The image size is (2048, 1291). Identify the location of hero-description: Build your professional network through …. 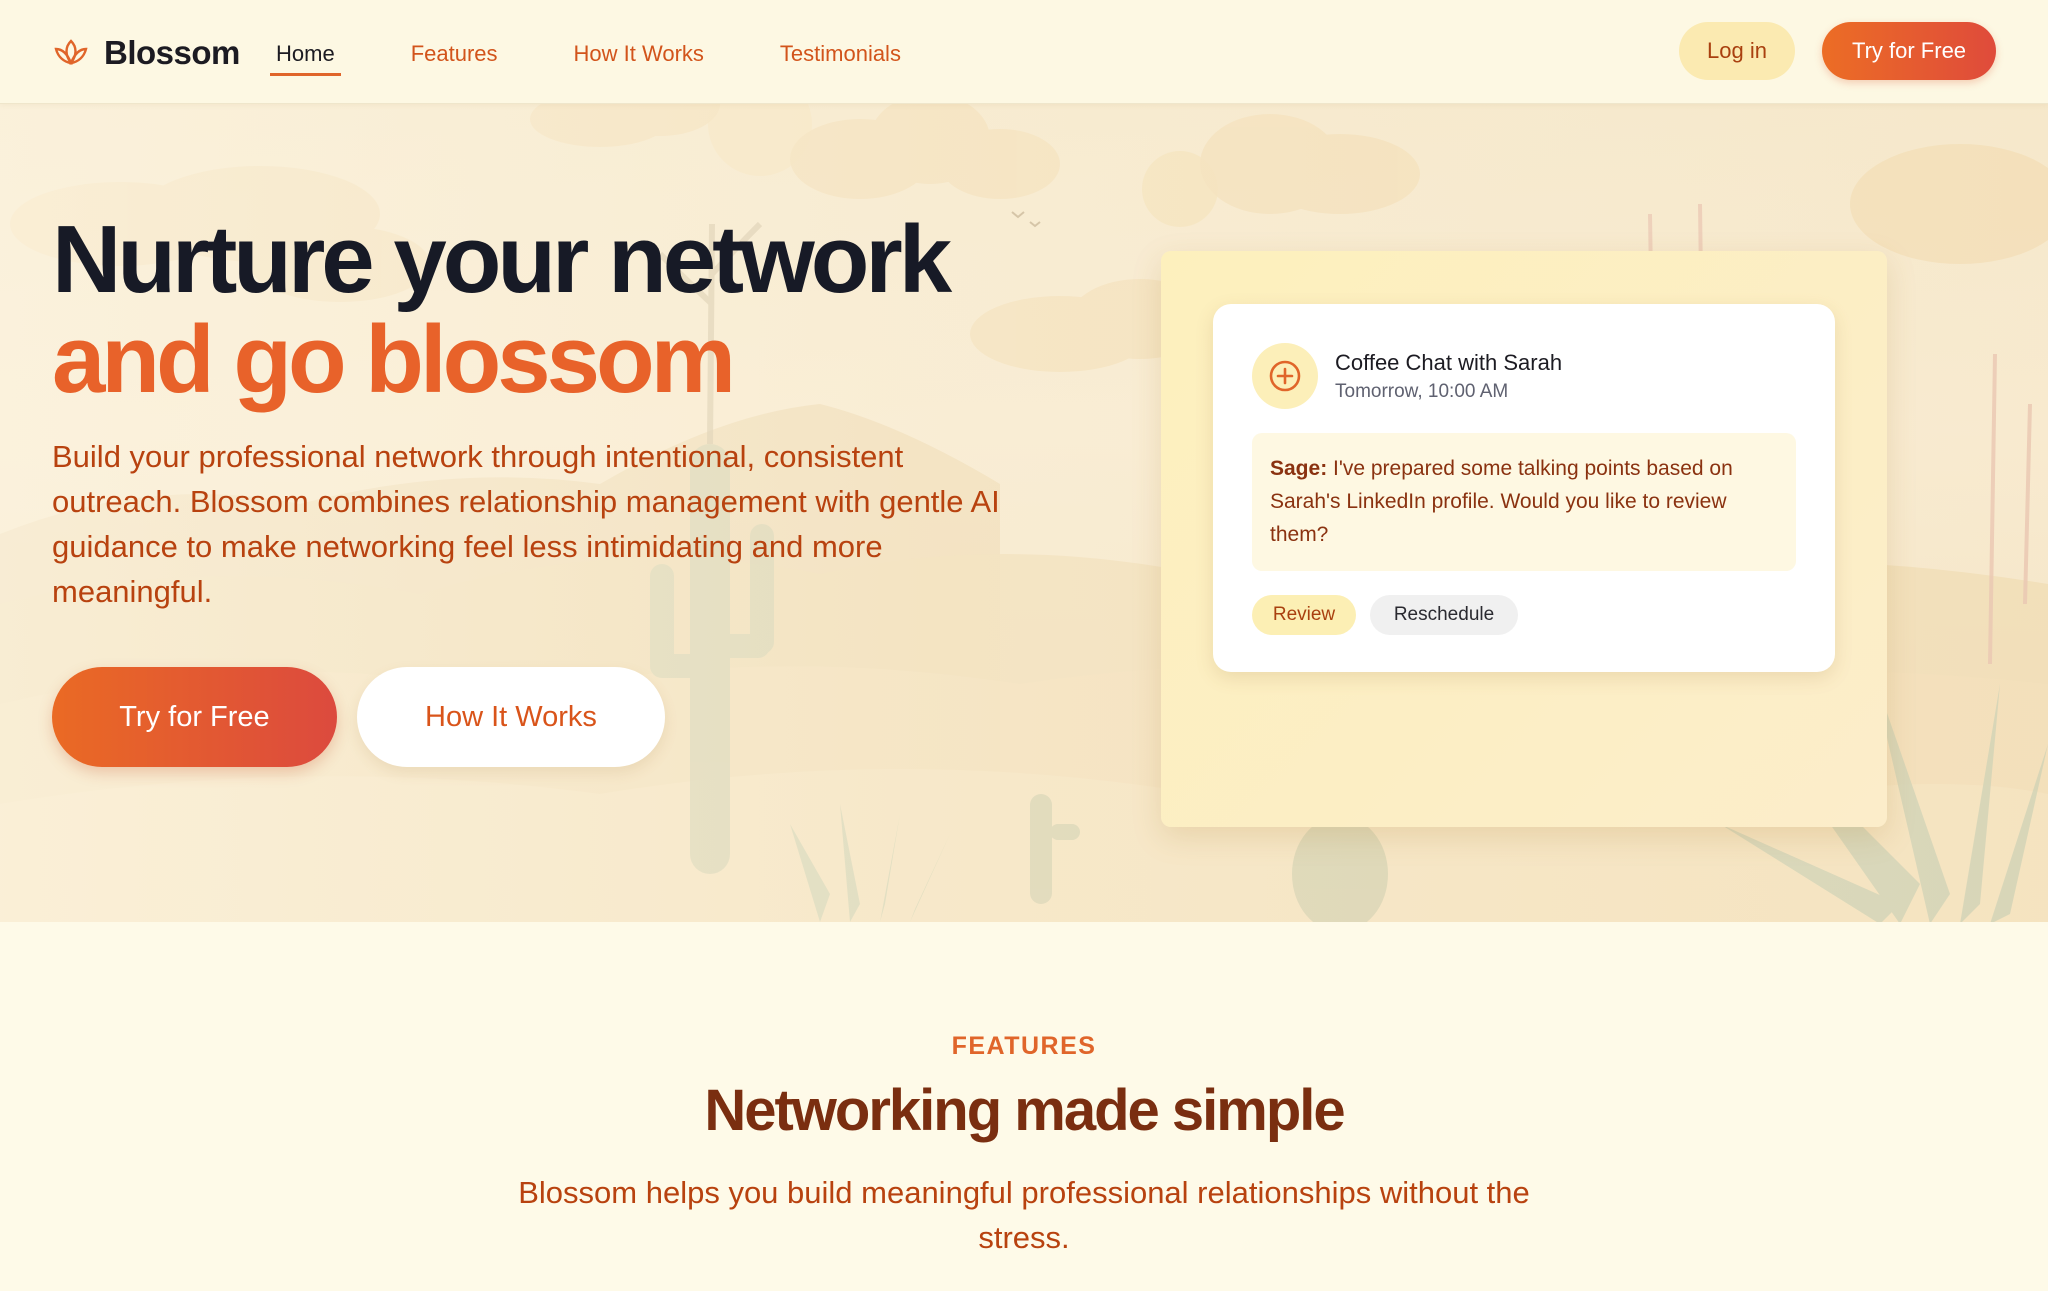
(526, 524).